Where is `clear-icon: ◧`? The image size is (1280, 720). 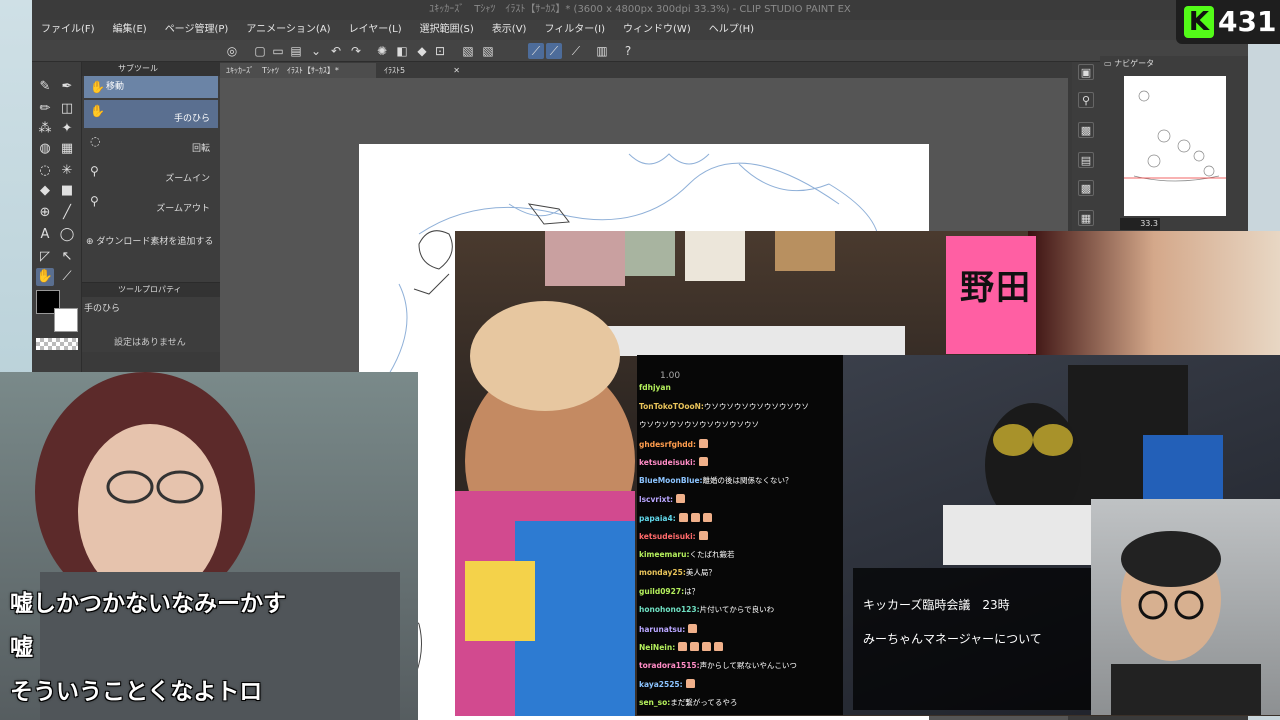
clear-icon: ◧ is located at coordinates (402, 51).